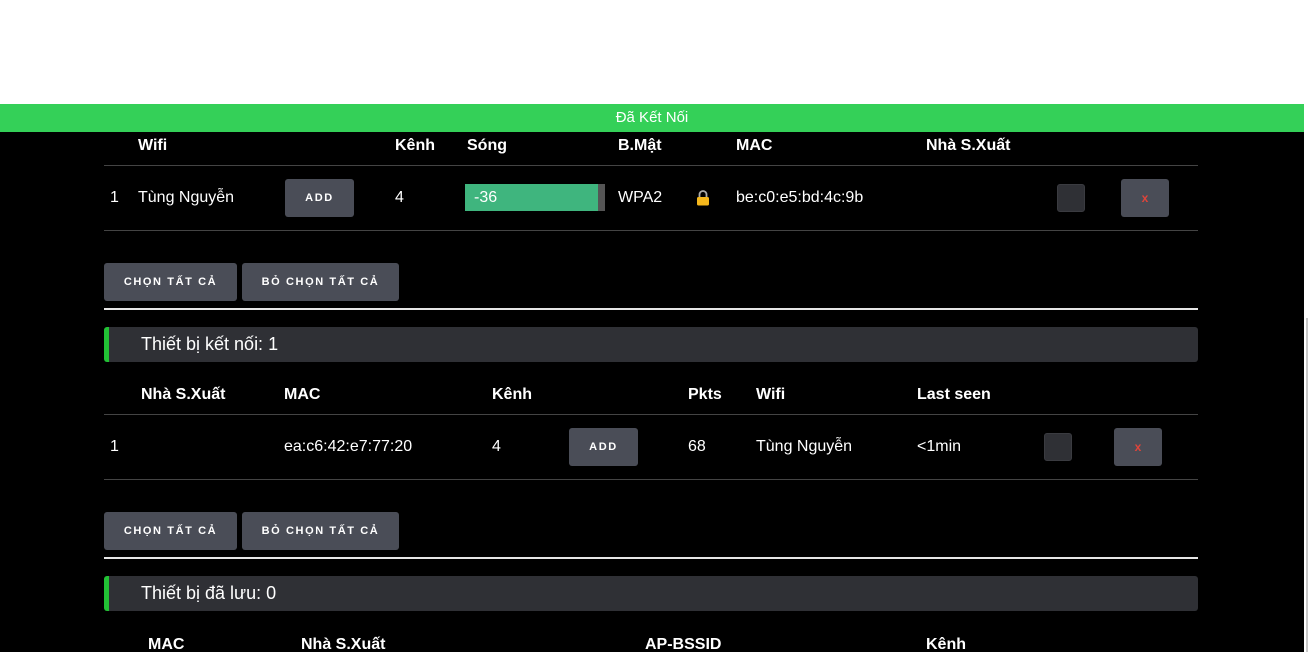 The width and height of the screenshot is (1310, 652). Describe the element at coordinates (652, 118) in the screenshot. I see `connection-status-bar: Đã Kết Nối` at that location.